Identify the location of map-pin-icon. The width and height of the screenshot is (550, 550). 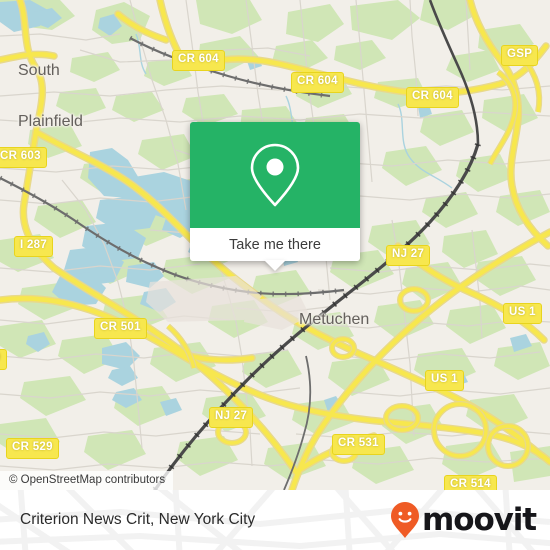
(275, 175).